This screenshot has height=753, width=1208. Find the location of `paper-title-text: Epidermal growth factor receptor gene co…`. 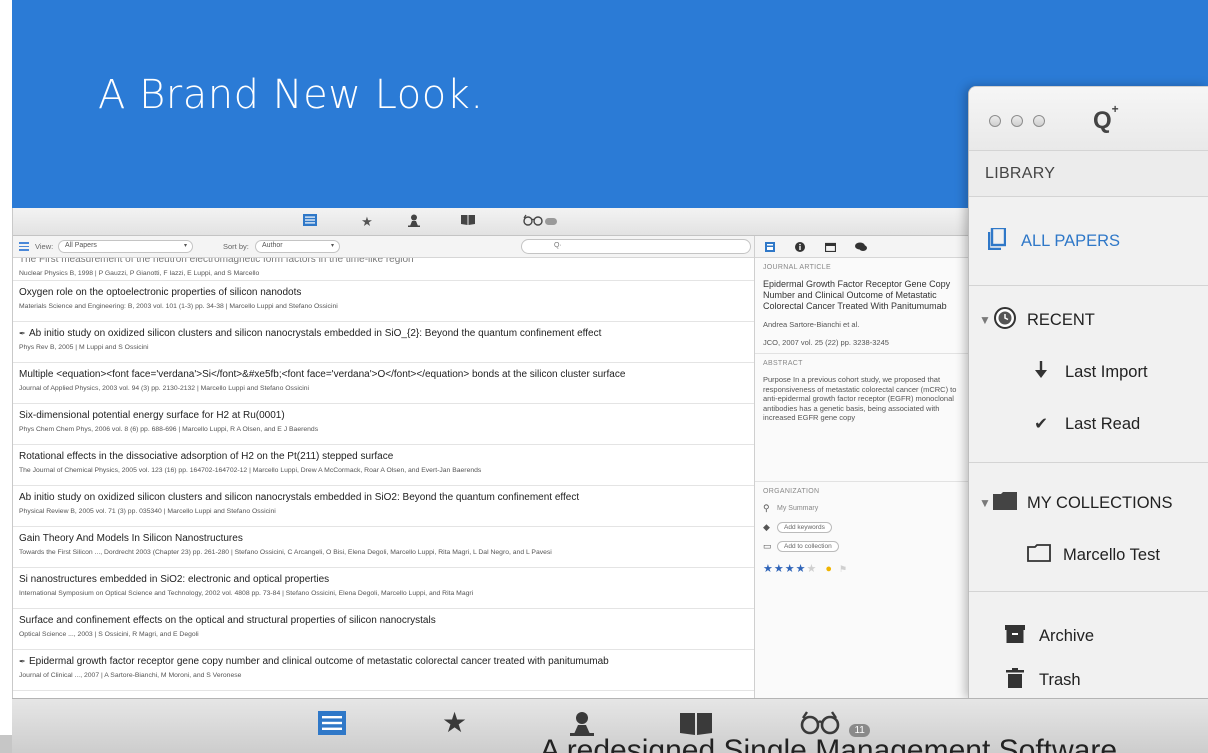

paper-title-text: Epidermal growth factor receptor gene co… is located at coordinates (319, 661).